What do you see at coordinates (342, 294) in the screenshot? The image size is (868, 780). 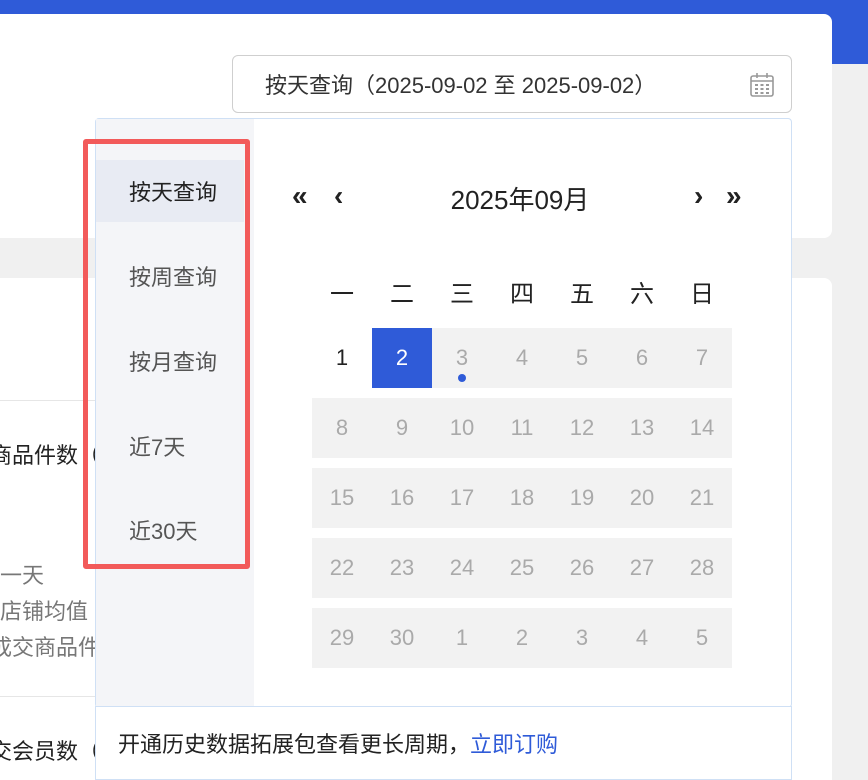 I see `weekday-header: 一` at bounding box center [342, 294].